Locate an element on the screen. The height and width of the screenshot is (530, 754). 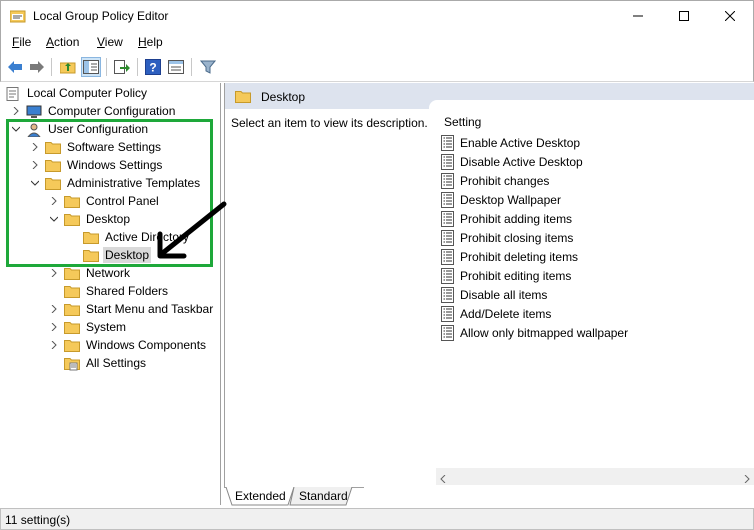
tree-item-shared-folders: Shared Folders is located at coordinates (109, 291).